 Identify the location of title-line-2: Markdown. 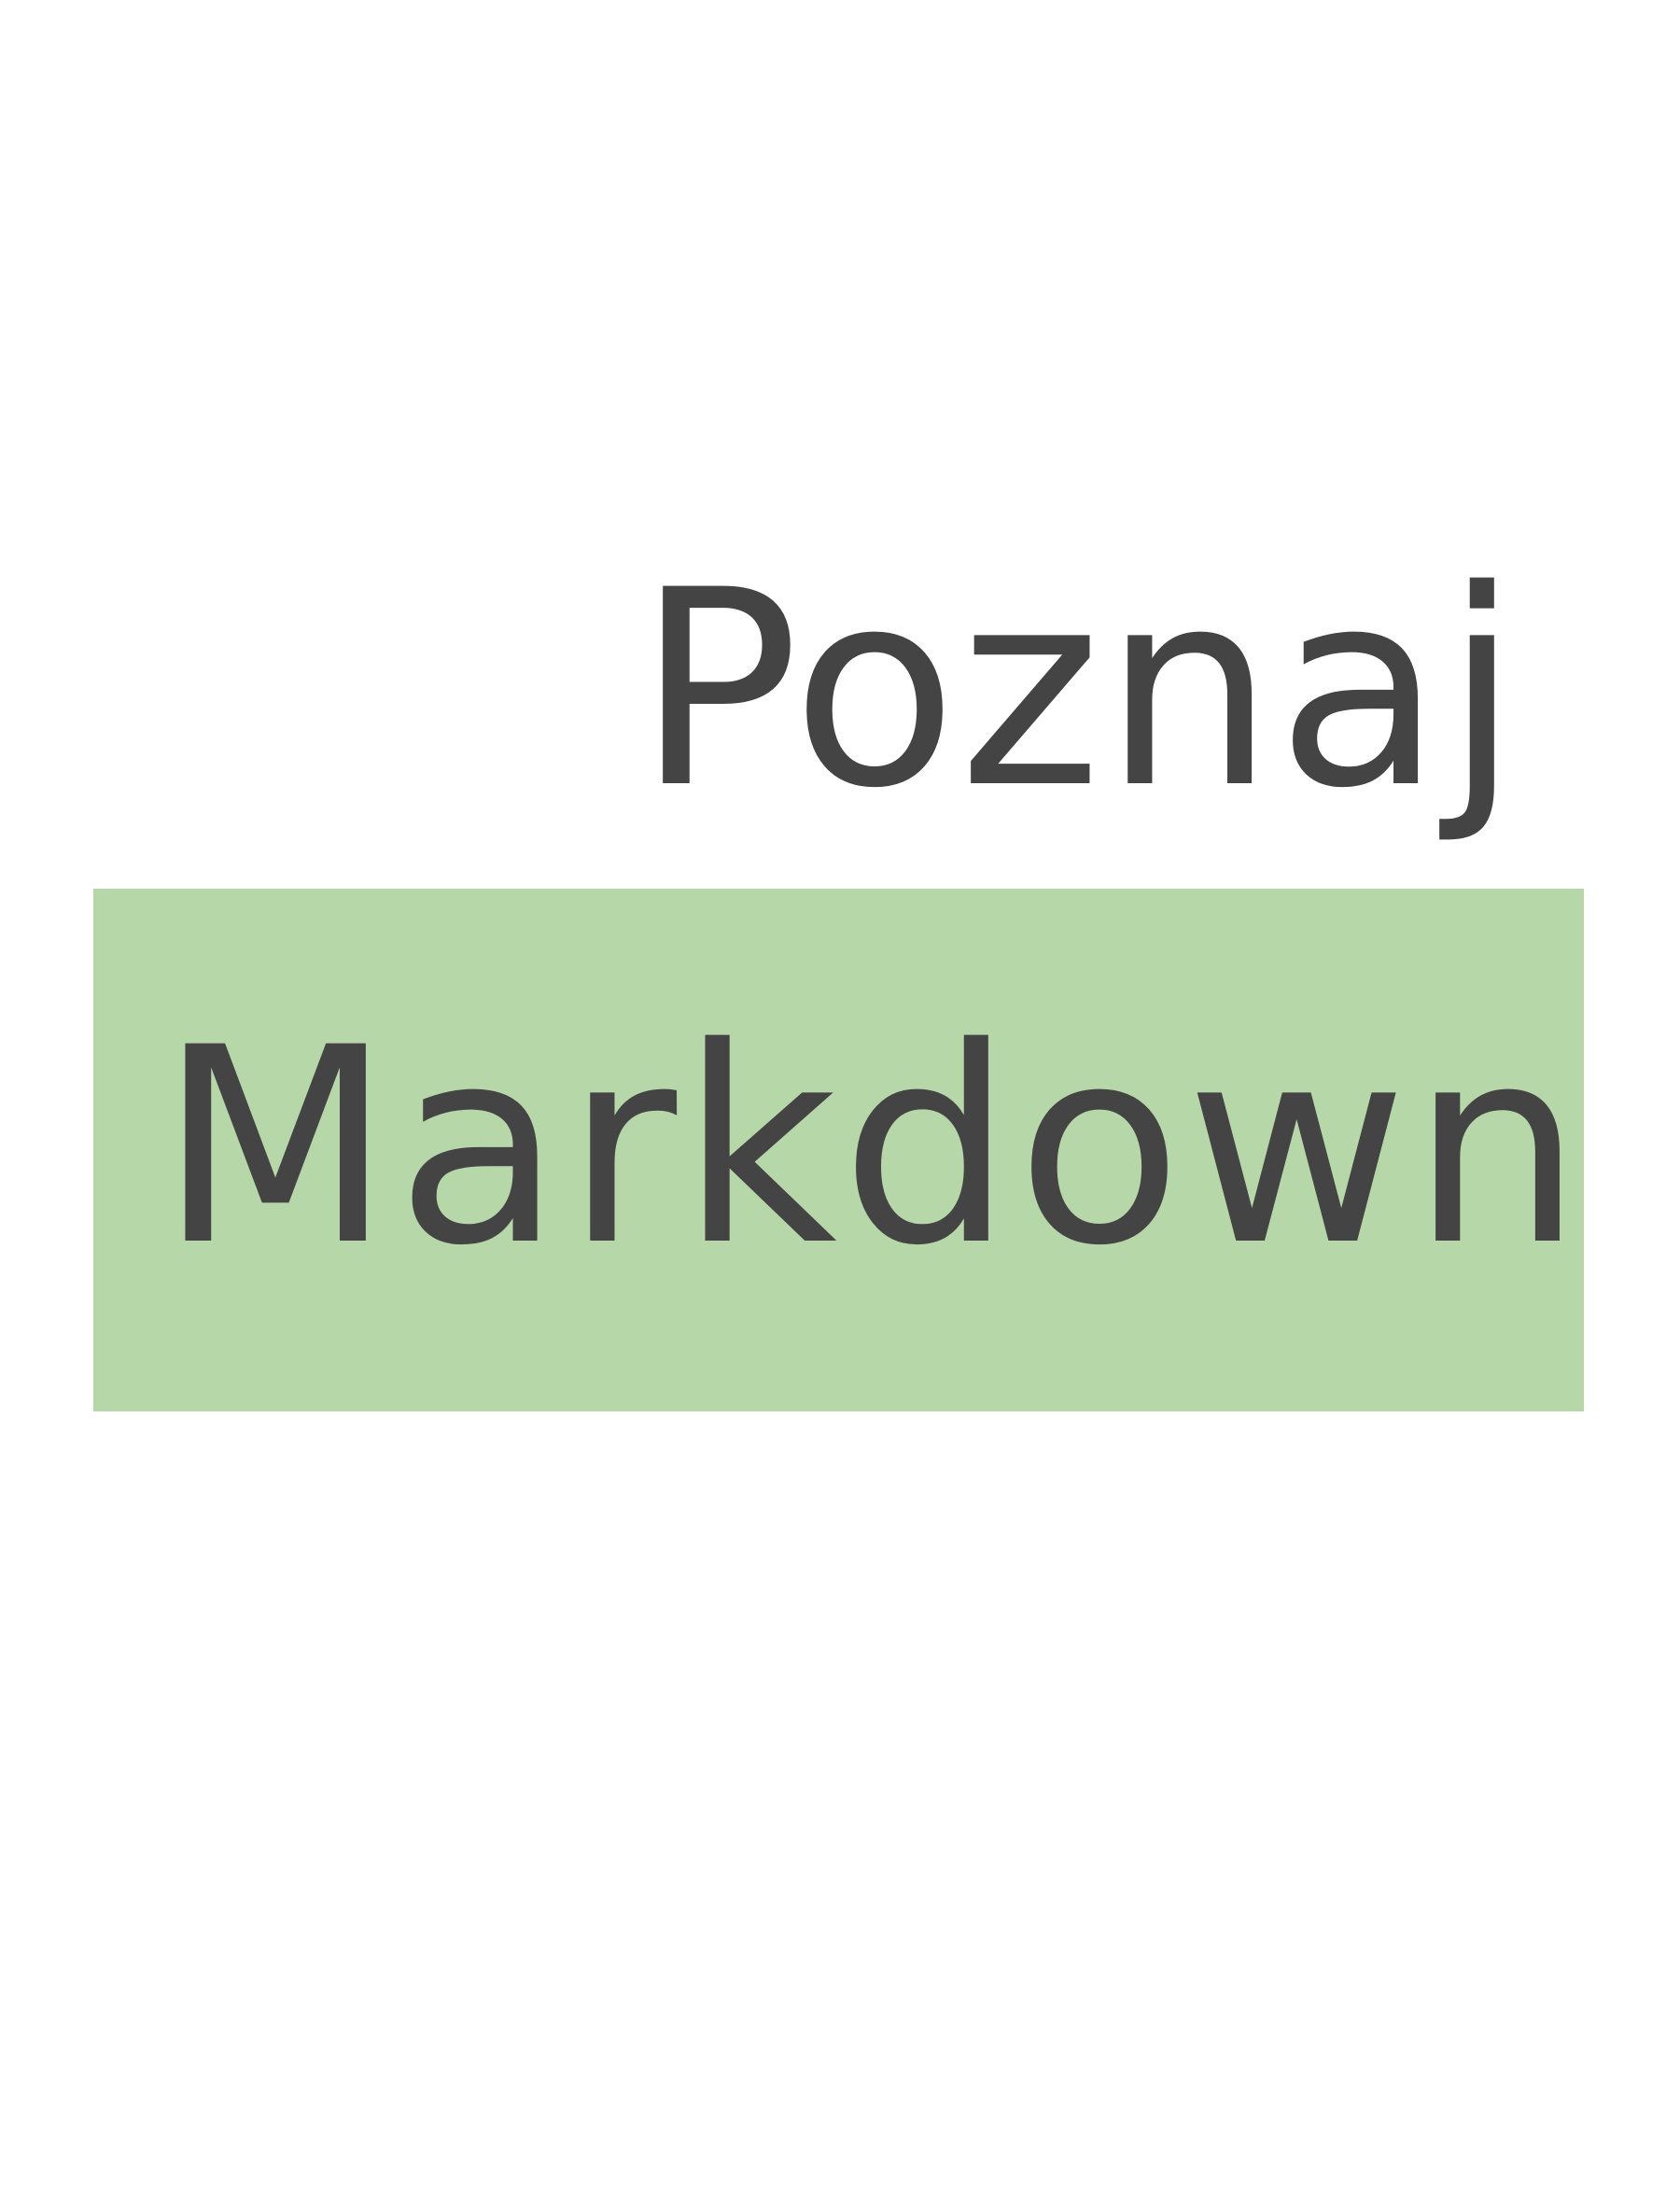
(873, 1147).